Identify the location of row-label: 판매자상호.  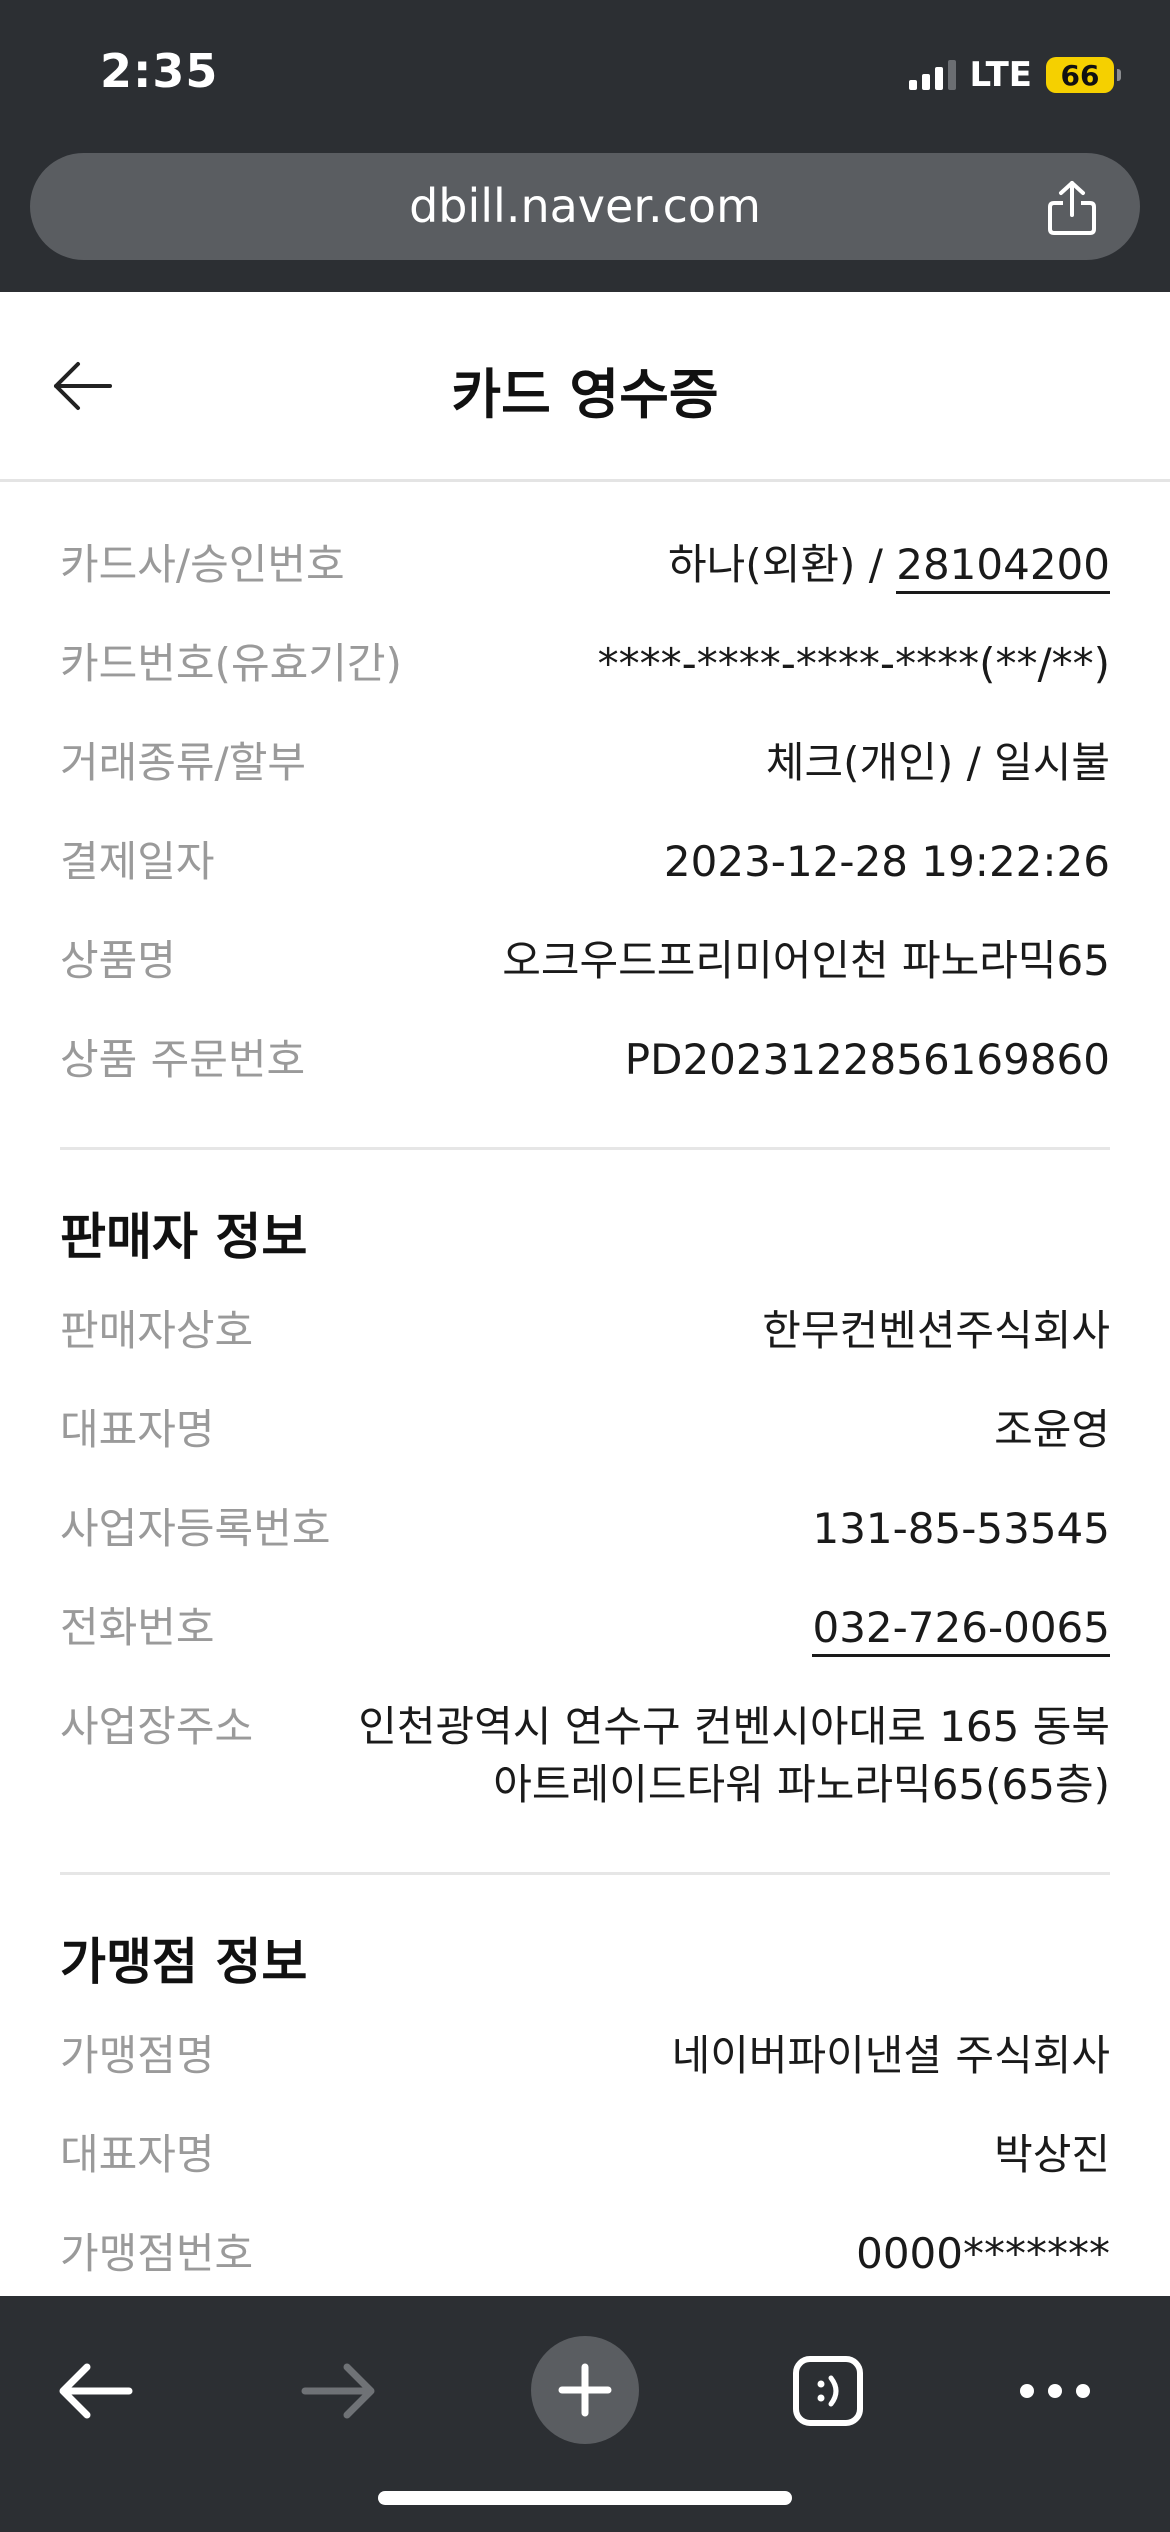
(157, 1330).